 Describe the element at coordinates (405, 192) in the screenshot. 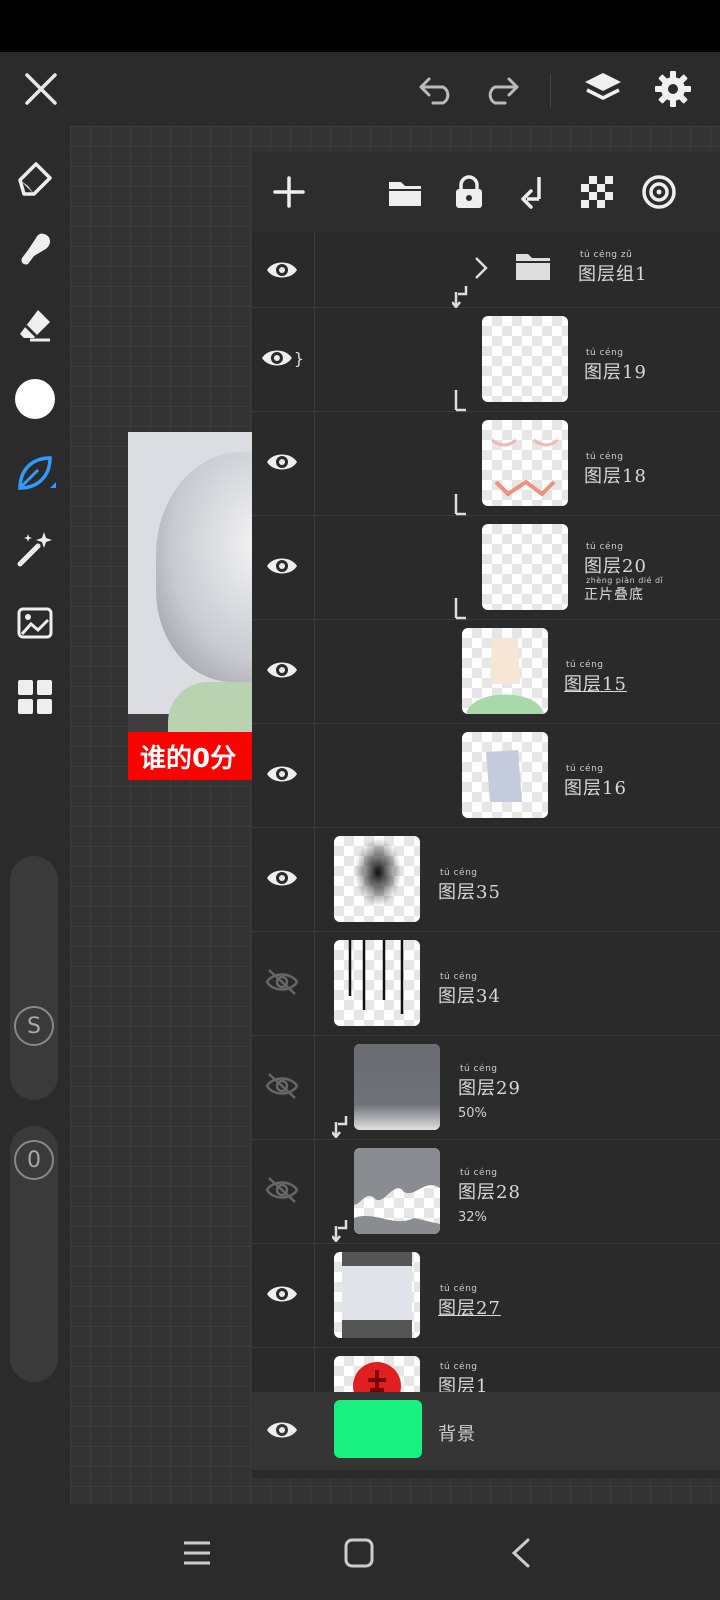

I see `folder-icon` at that location.